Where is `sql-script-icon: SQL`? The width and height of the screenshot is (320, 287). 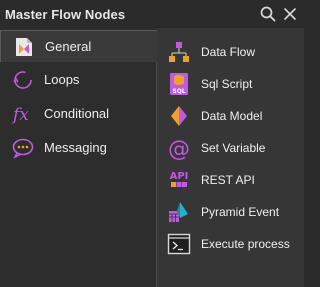 sql-script-icon: SQL is located at coordinates (179, 84).